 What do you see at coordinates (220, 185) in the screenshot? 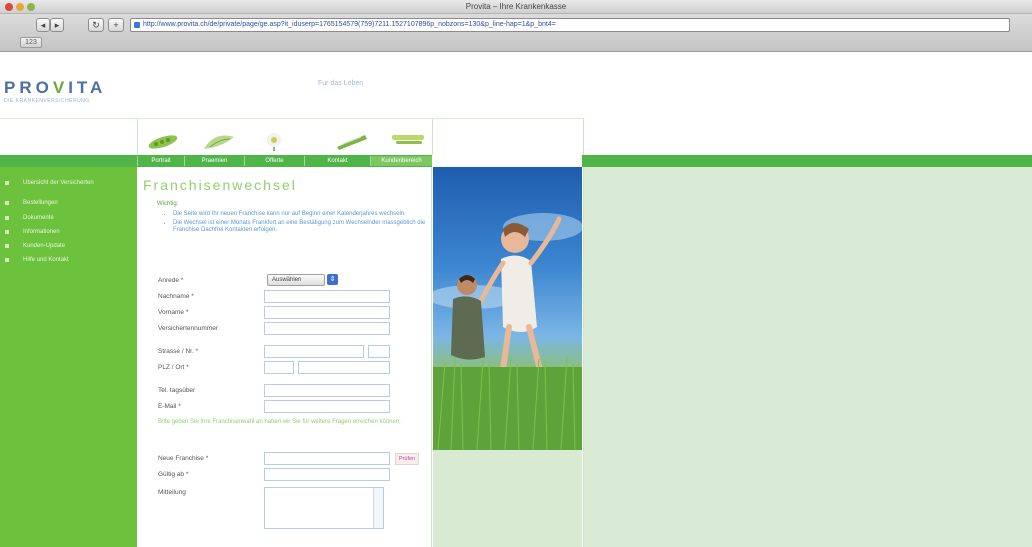
I see `page-title: Franchisenwechsel` at bounding box center [220, 185].